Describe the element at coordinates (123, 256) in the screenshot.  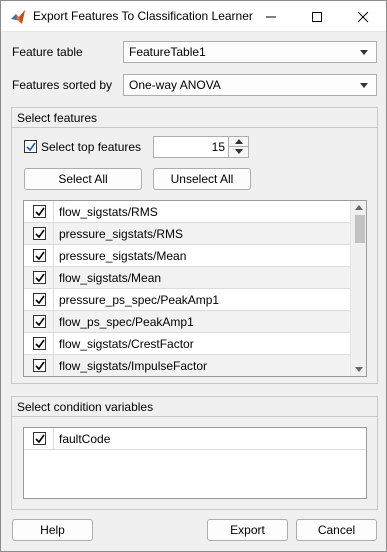
I see `row-label: pressure_sigstats/Mean` at that location.